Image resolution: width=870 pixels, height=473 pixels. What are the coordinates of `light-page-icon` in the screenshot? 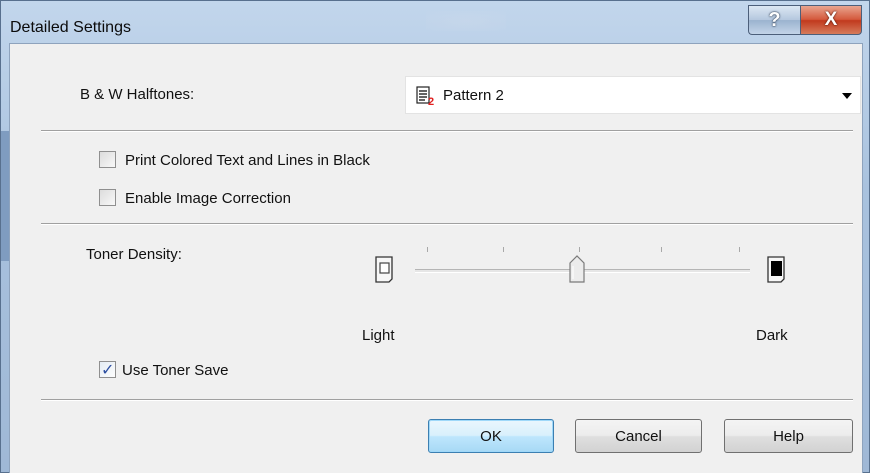 It's located at (384, 269).